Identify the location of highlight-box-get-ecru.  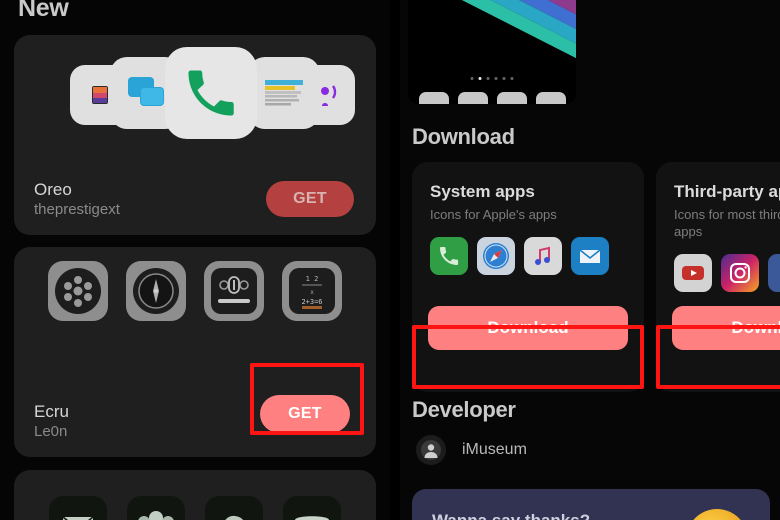
(307, 399).